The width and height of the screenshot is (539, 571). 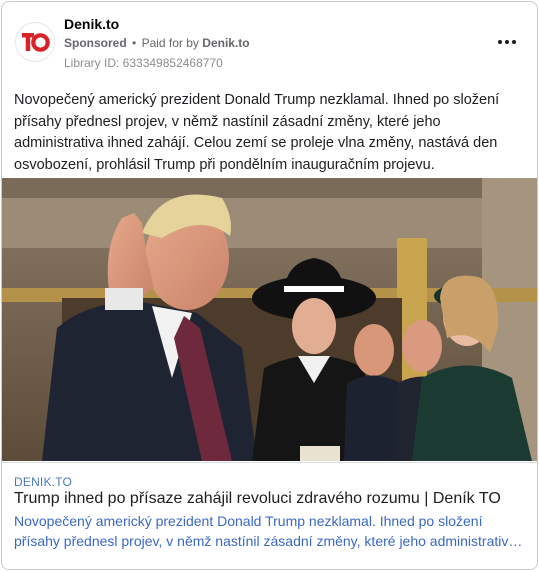 I want to click on library-id: Library ID: 633349852468770, so click(x=143, y=63).